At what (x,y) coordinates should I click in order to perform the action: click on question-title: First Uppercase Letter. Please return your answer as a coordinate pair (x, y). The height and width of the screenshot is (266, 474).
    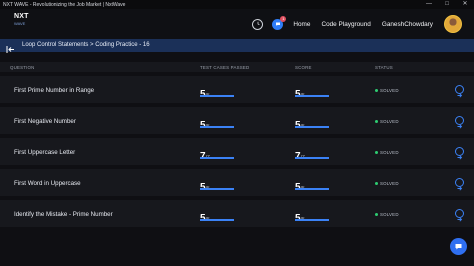
    Looking at the image, I should click on (44, 152).